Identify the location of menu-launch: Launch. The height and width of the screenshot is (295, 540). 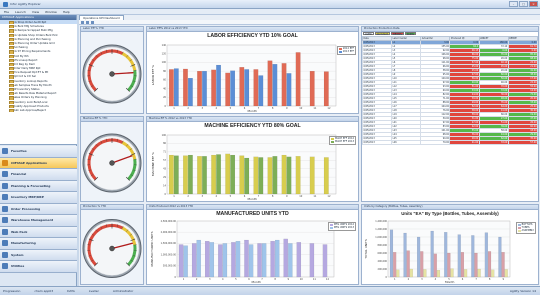
(20, 12).